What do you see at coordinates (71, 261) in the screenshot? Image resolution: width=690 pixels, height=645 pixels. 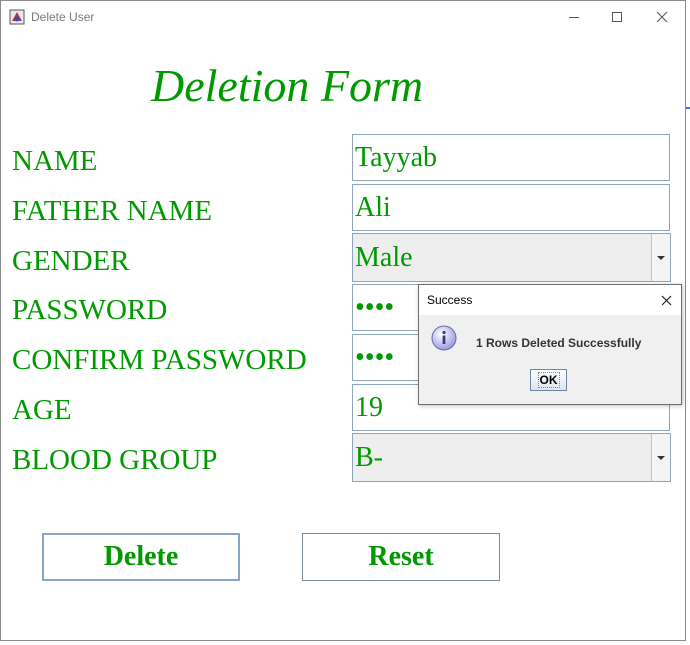 I see `gender-label: GENDER` at bounding box center [71, 261].